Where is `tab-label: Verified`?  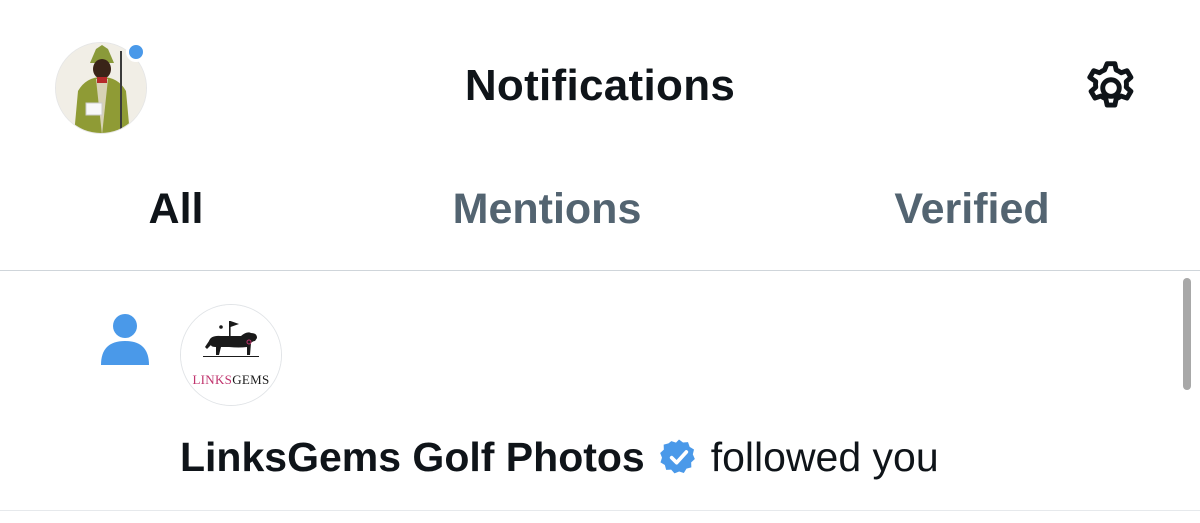 tab-label: Verified is located at coordinates (972, 209).